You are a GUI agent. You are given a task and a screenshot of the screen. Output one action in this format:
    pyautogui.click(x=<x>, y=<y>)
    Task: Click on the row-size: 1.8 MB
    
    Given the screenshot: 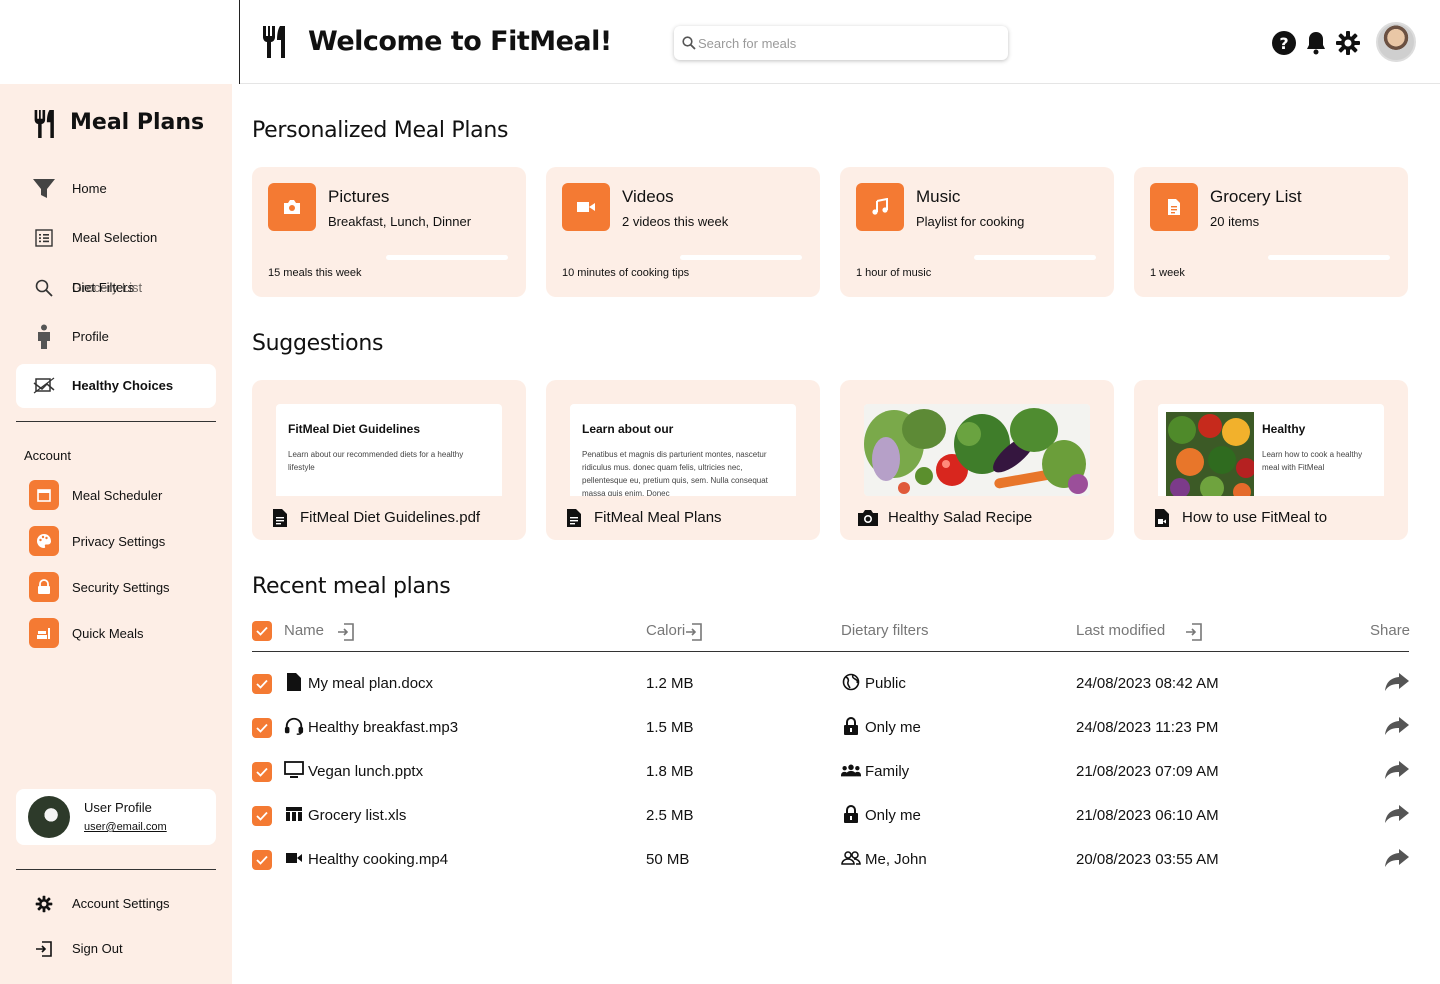 What is the action you would take?
    pyautogui.click(x=670, y=771)
    